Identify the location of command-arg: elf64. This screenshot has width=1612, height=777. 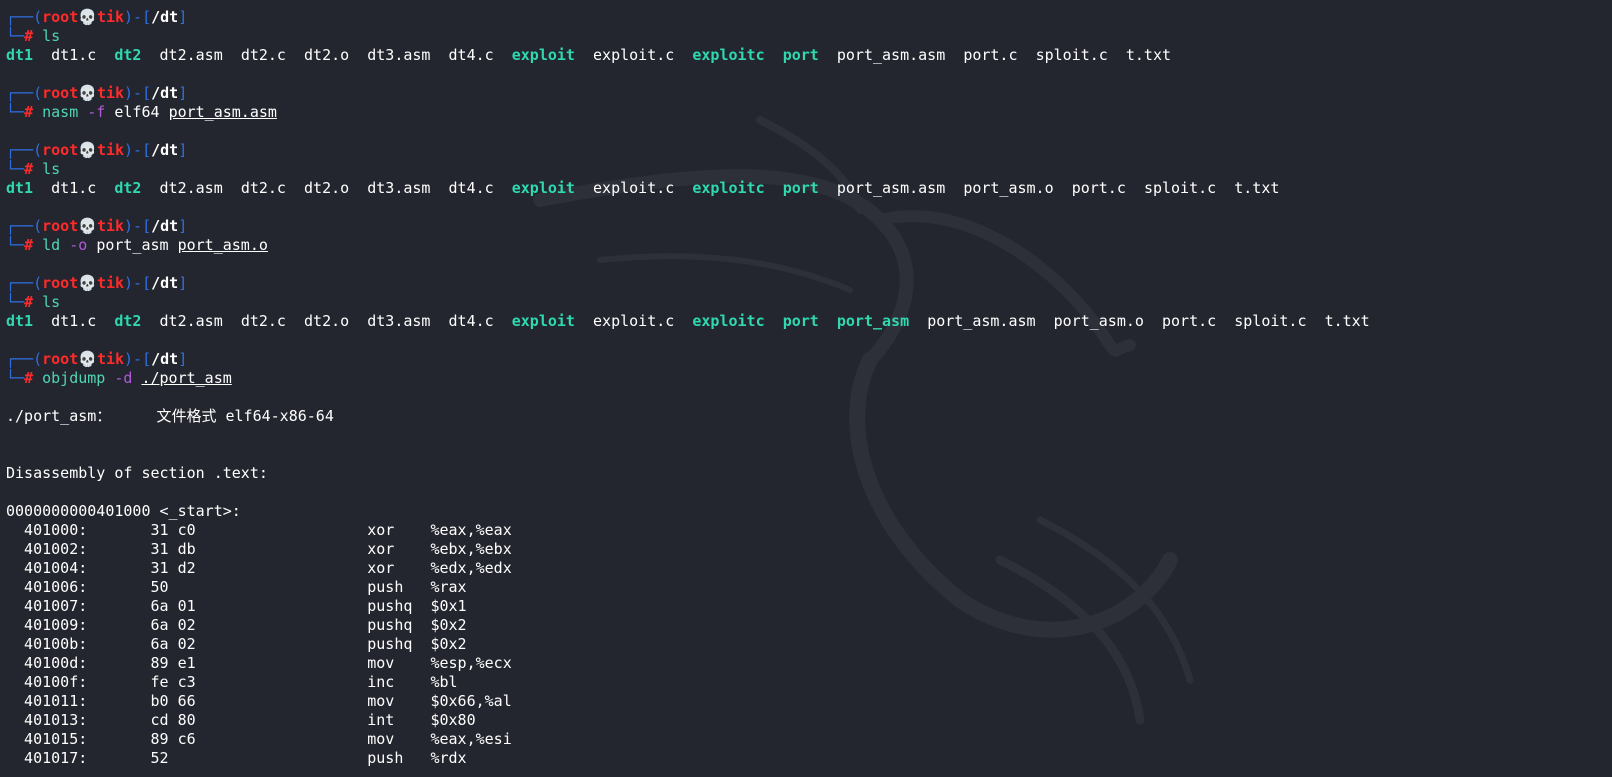
(137, 112).